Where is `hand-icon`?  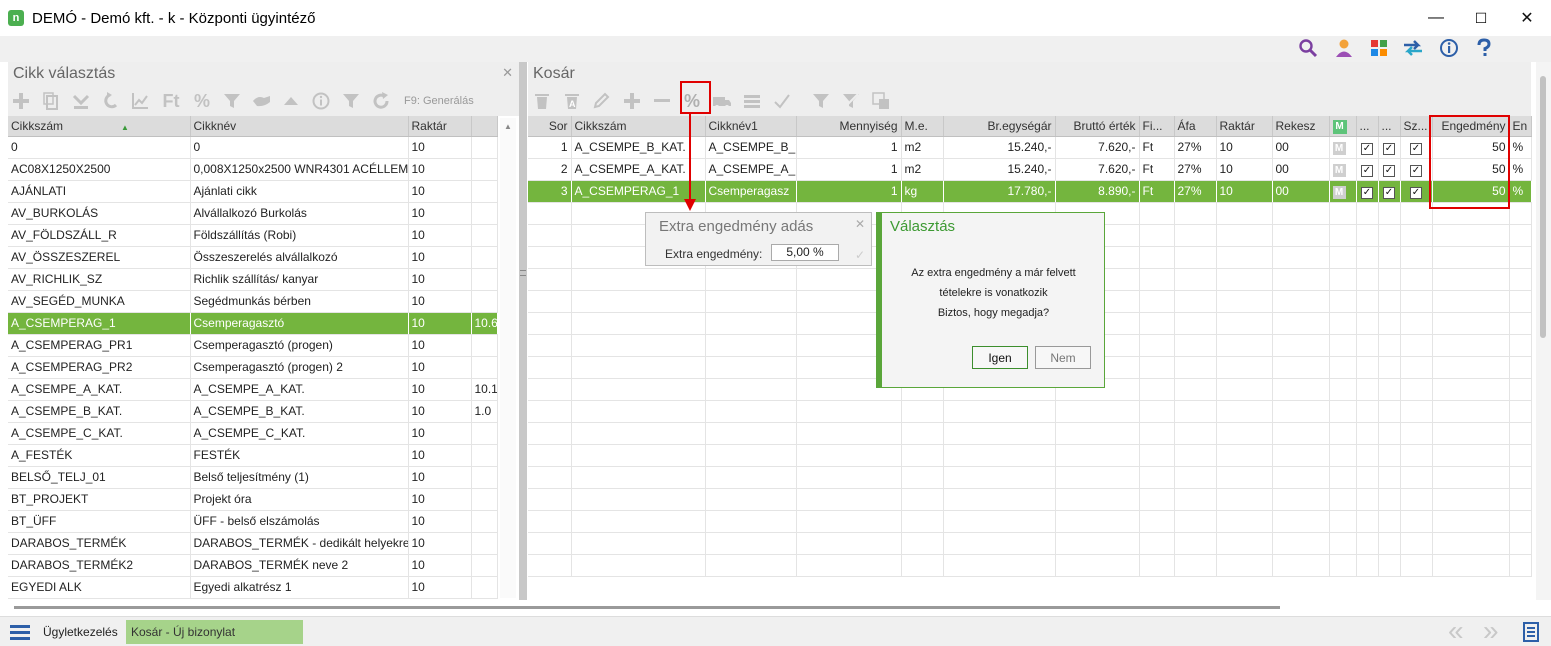 hand-icon is located at coordinates (262, 101).